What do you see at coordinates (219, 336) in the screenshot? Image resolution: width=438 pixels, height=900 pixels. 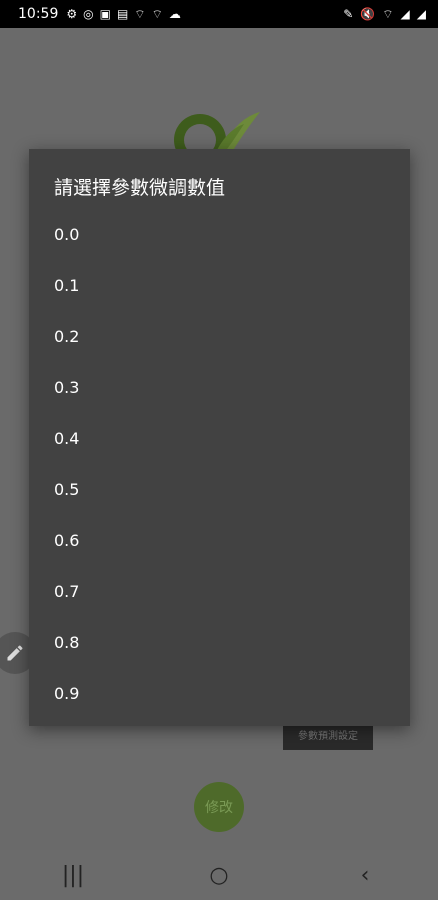 I see `option-0.2: 0.2` at bounding box center [219, 336].